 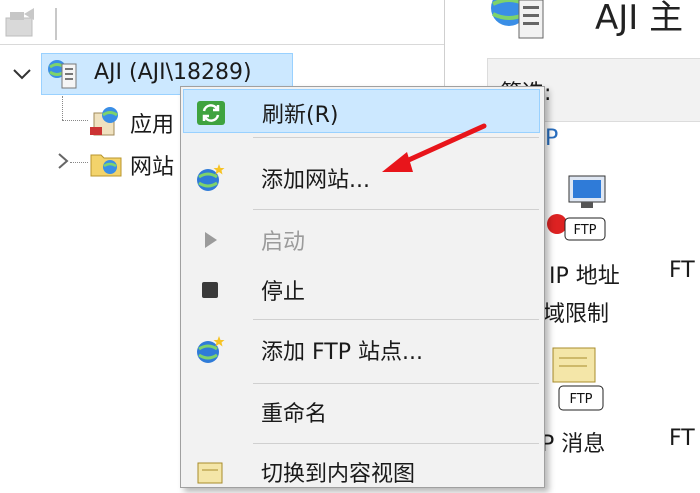 What do you see at coordinates (283, 292) in the screenshot?
I see `menu-label-stop: 停止` at bounding box center [283, 292].